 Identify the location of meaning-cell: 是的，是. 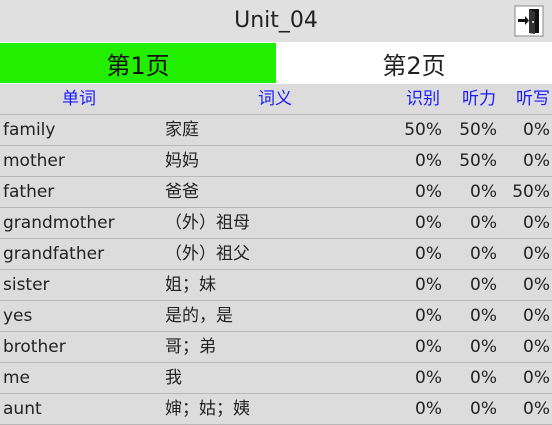
(199, 316).